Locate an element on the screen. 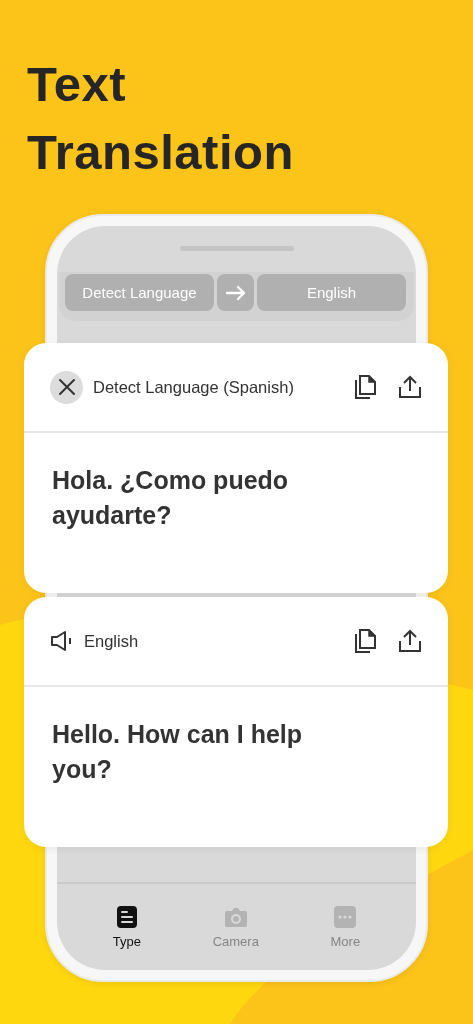 This screenshot has height=1024, width=473. speaker-button is located at coordinates (62, 641).